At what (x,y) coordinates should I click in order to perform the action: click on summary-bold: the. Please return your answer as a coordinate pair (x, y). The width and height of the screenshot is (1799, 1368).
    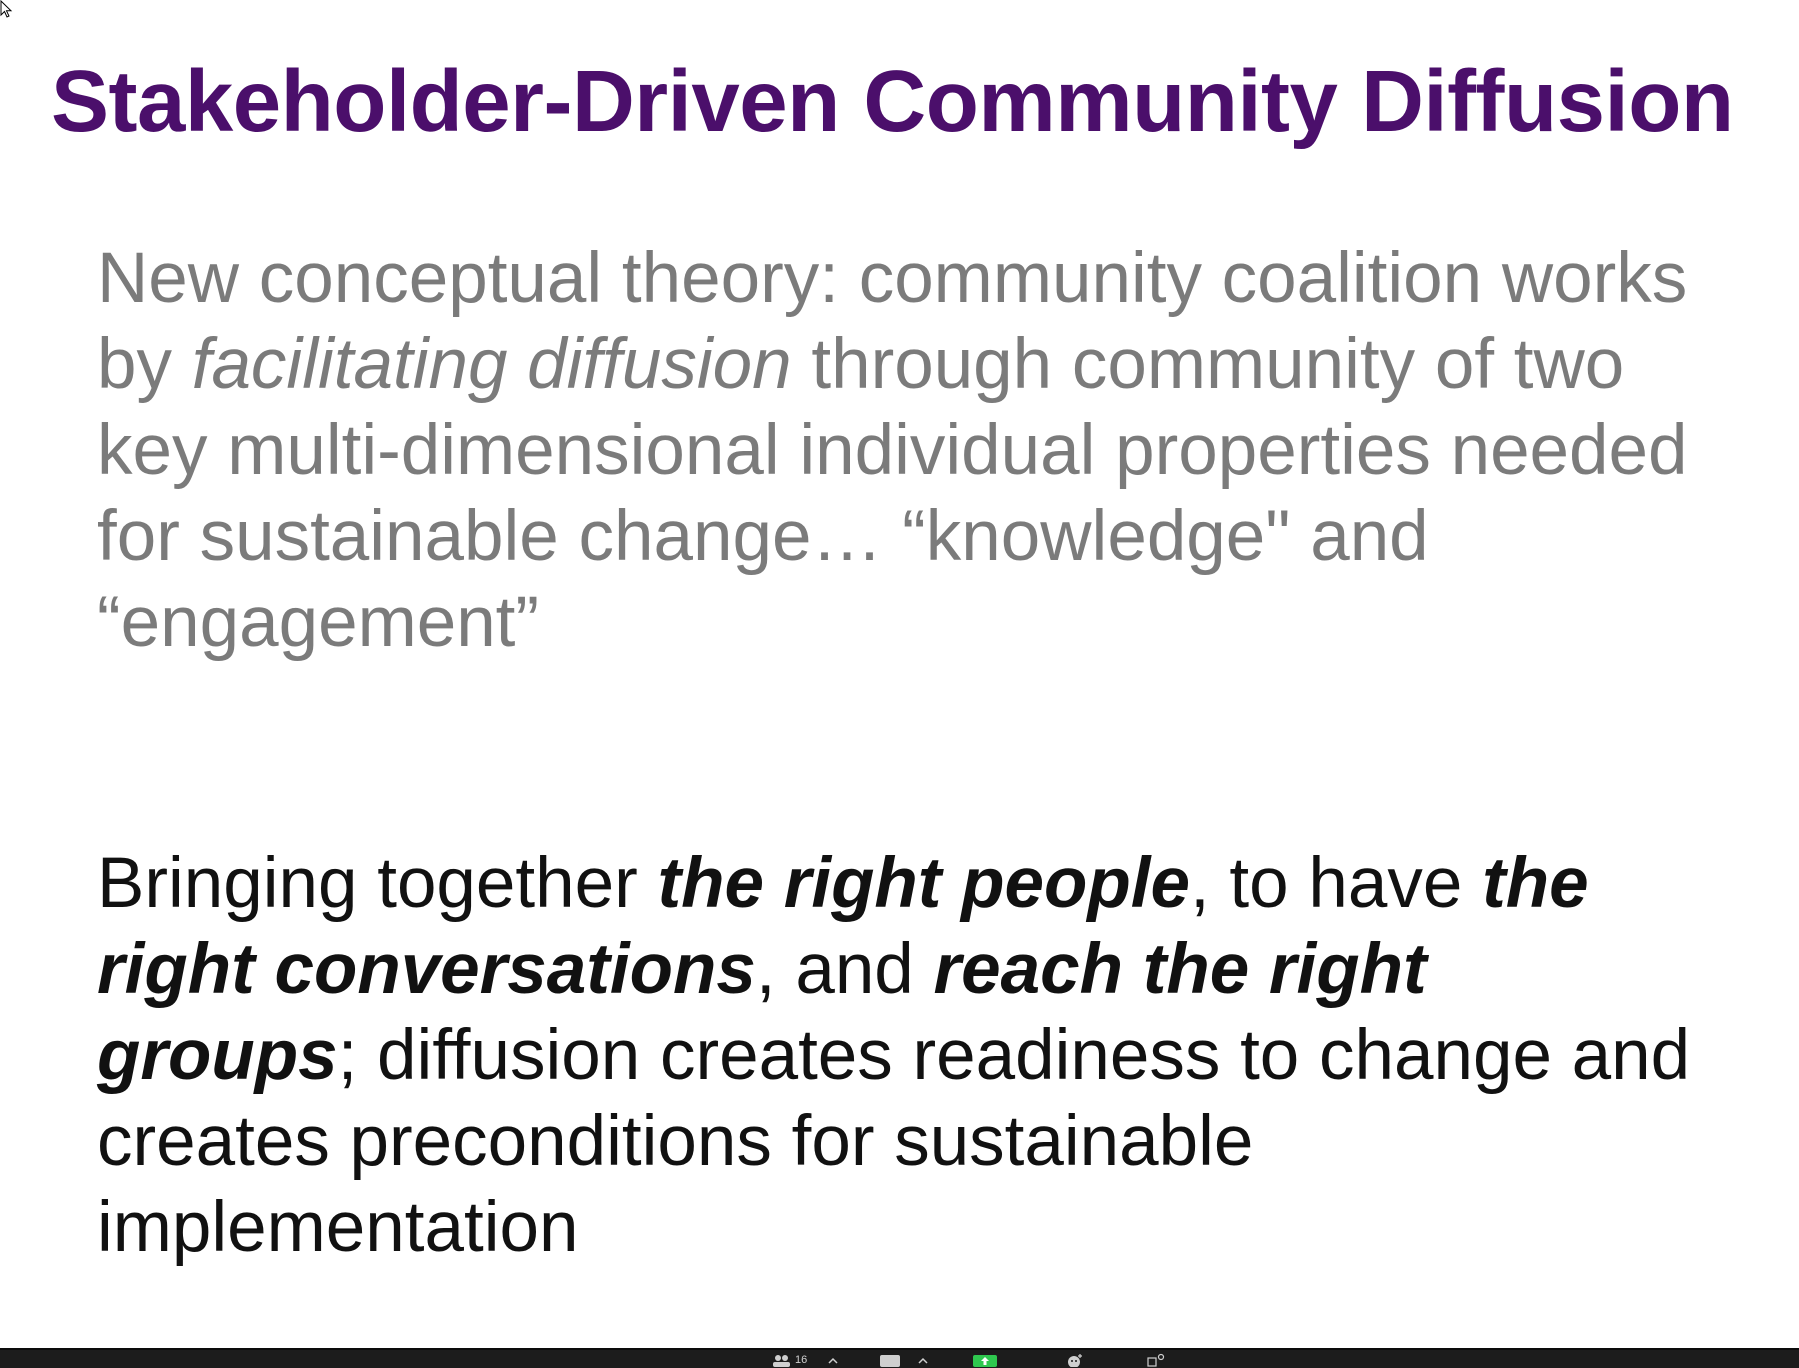
    Looking at the image, I should click on (1535, 883).